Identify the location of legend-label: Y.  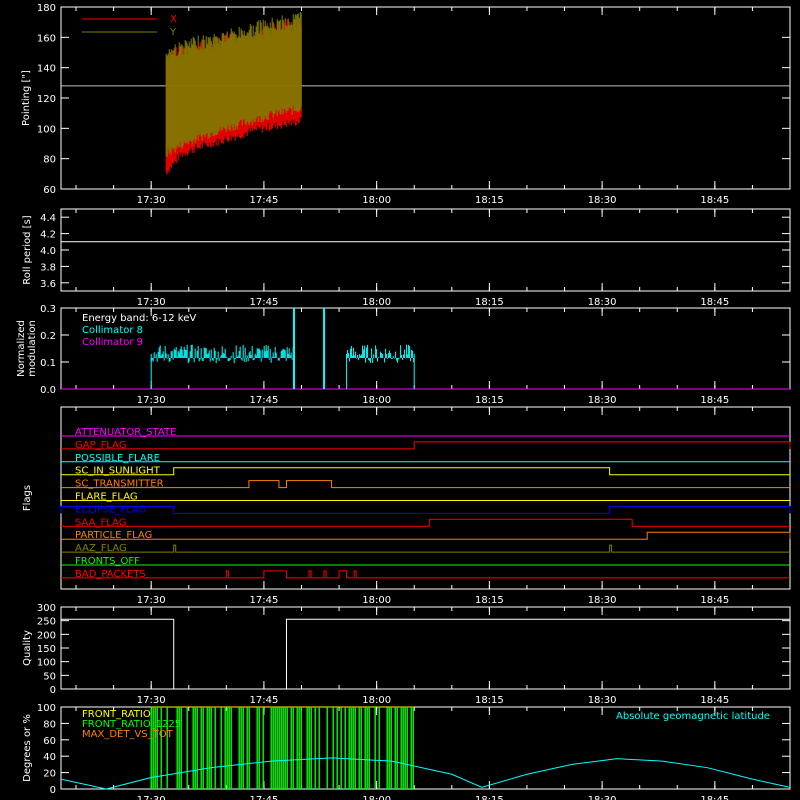
(173, 32).